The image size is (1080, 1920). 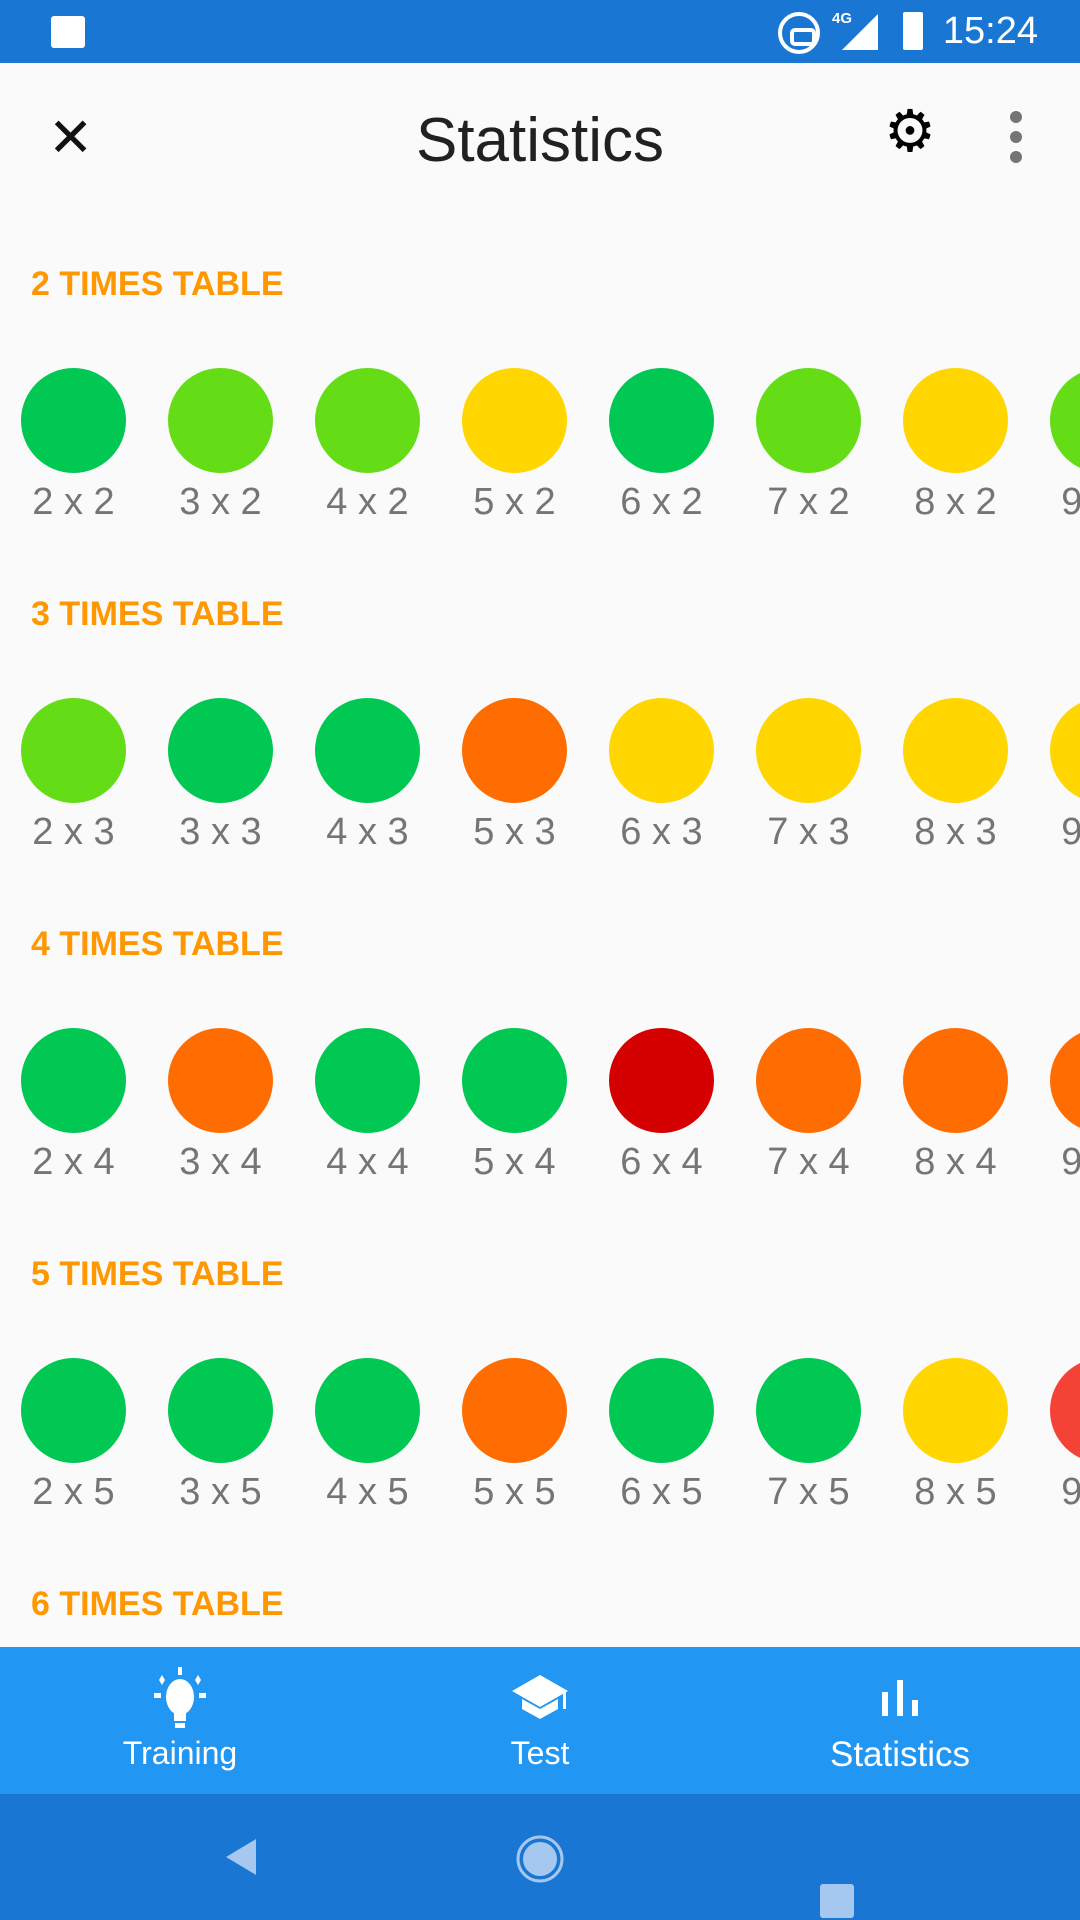 I want to click on stat-label: 4 x 5, so click(x=367, y=1492).